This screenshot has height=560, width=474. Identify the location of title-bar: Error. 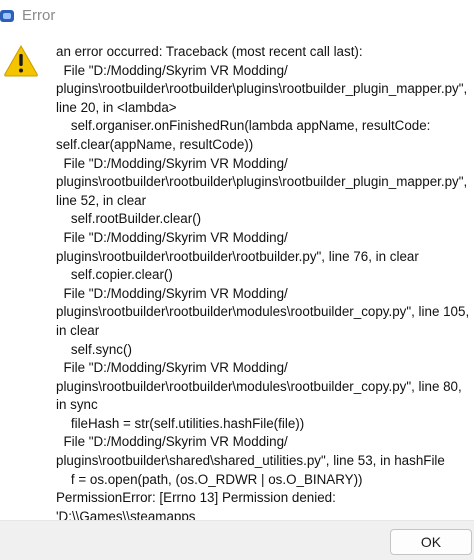
(237, 16).